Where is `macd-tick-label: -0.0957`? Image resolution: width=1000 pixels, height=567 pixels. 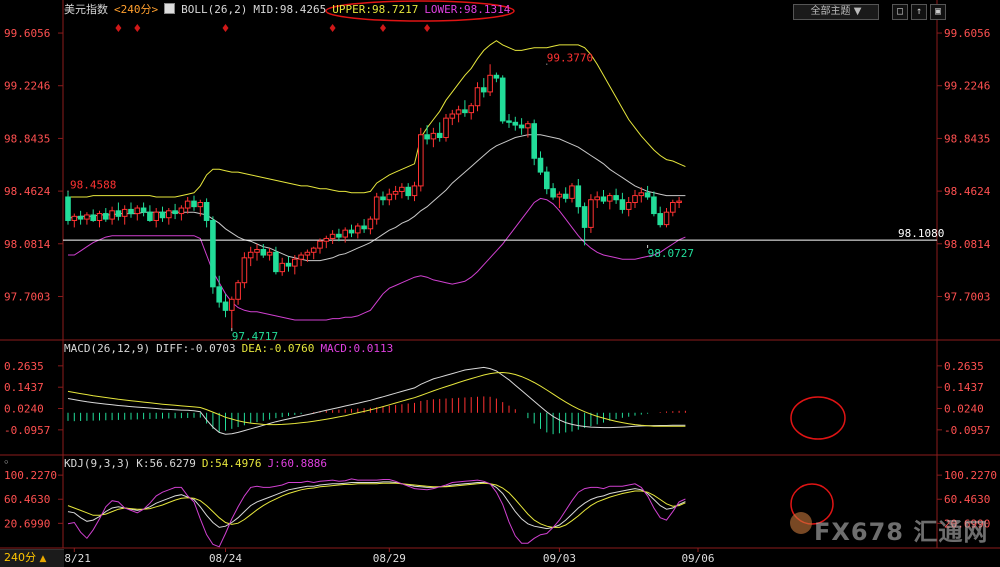 macd-tick-label: -0.0957 is located at coordinates (967, 430).